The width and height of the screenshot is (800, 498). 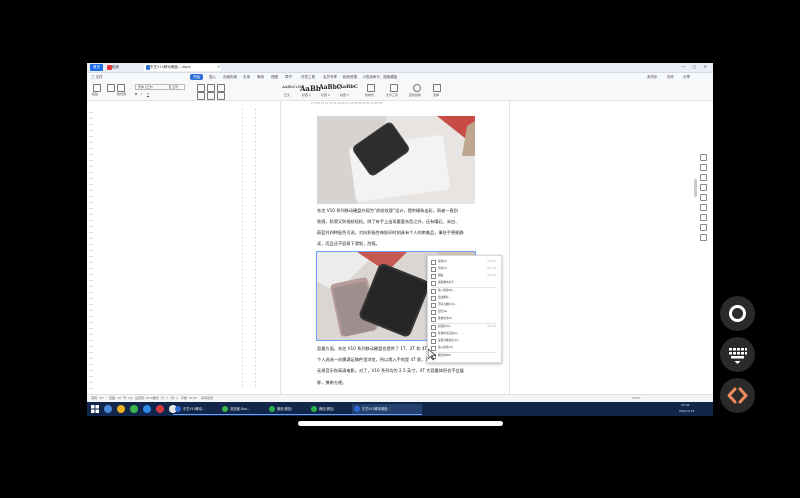 What do you see at coordinates (201, 88) in the screenshot?
I see `list-icon` at bounding box center [201, 88].